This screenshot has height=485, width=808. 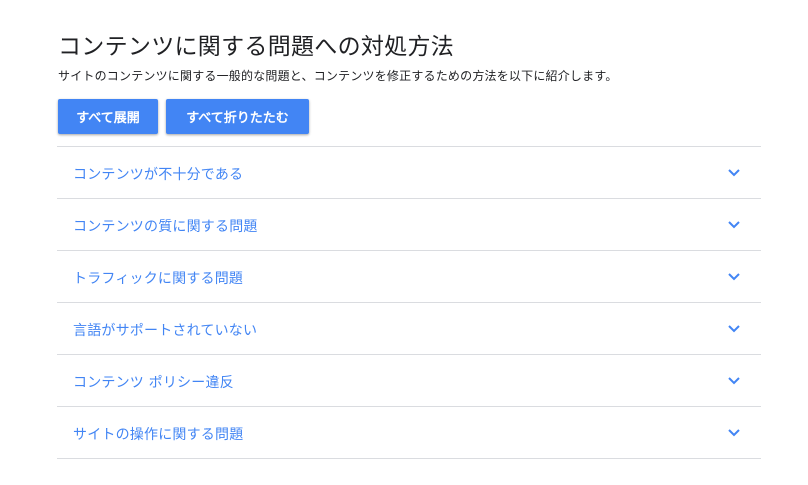 I want to click on accordion-item-unsupported-language: 言語がサポートされていない, so click(x=409, y=329).